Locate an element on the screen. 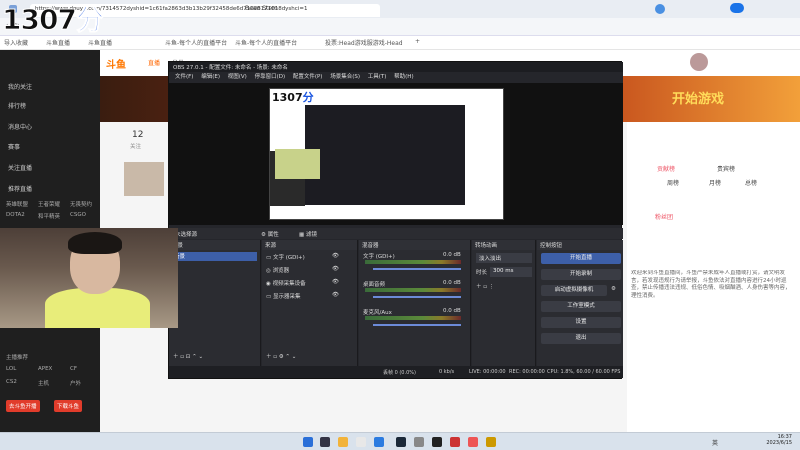 This screenshot has width=800, height=450. menu-scene-collection: 场景集合(S) is located at coordinates (345, 77).